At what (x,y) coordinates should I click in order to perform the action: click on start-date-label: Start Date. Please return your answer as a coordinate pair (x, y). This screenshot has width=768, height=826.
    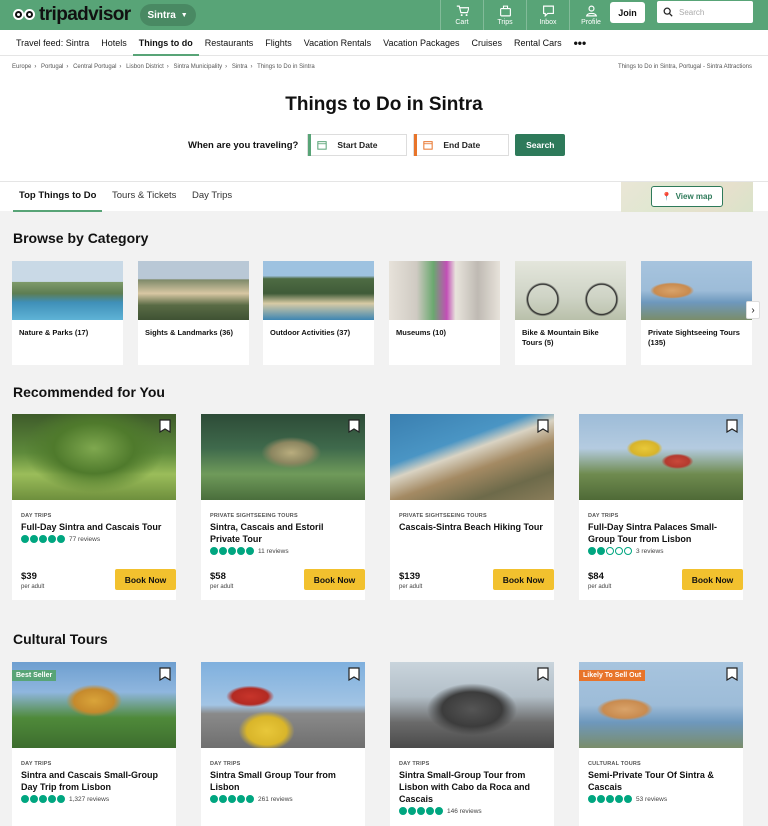
    Looking at the image, I should click on (357, 145).